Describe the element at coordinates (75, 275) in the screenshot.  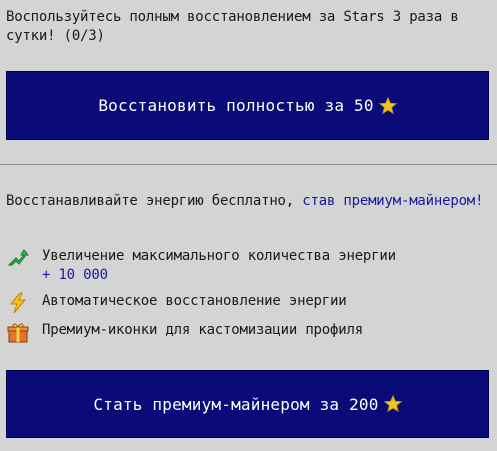
I see `feature-max-energy-bonus: + 10 000` at that location.